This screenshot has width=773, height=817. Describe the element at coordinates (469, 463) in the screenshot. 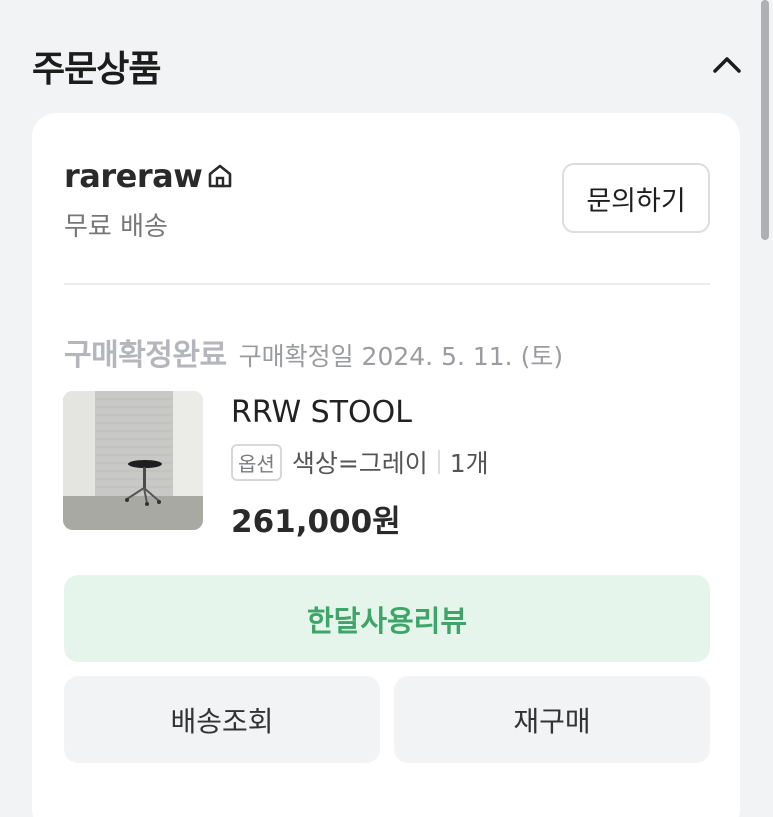

I see `quantity: 1개` at that location.